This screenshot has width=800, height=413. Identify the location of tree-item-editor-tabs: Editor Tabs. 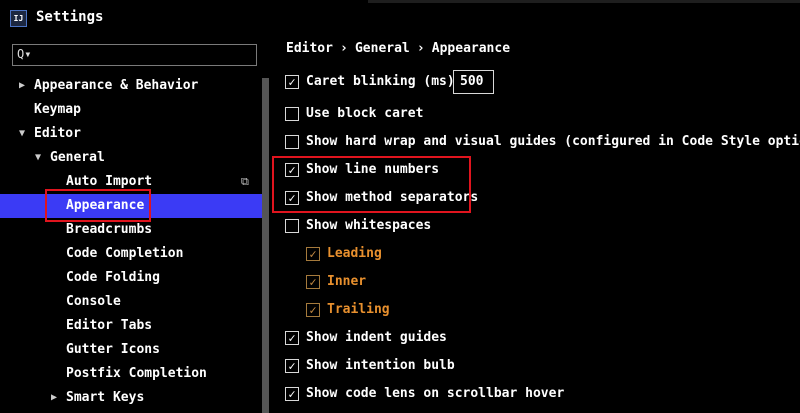
(131, 326).